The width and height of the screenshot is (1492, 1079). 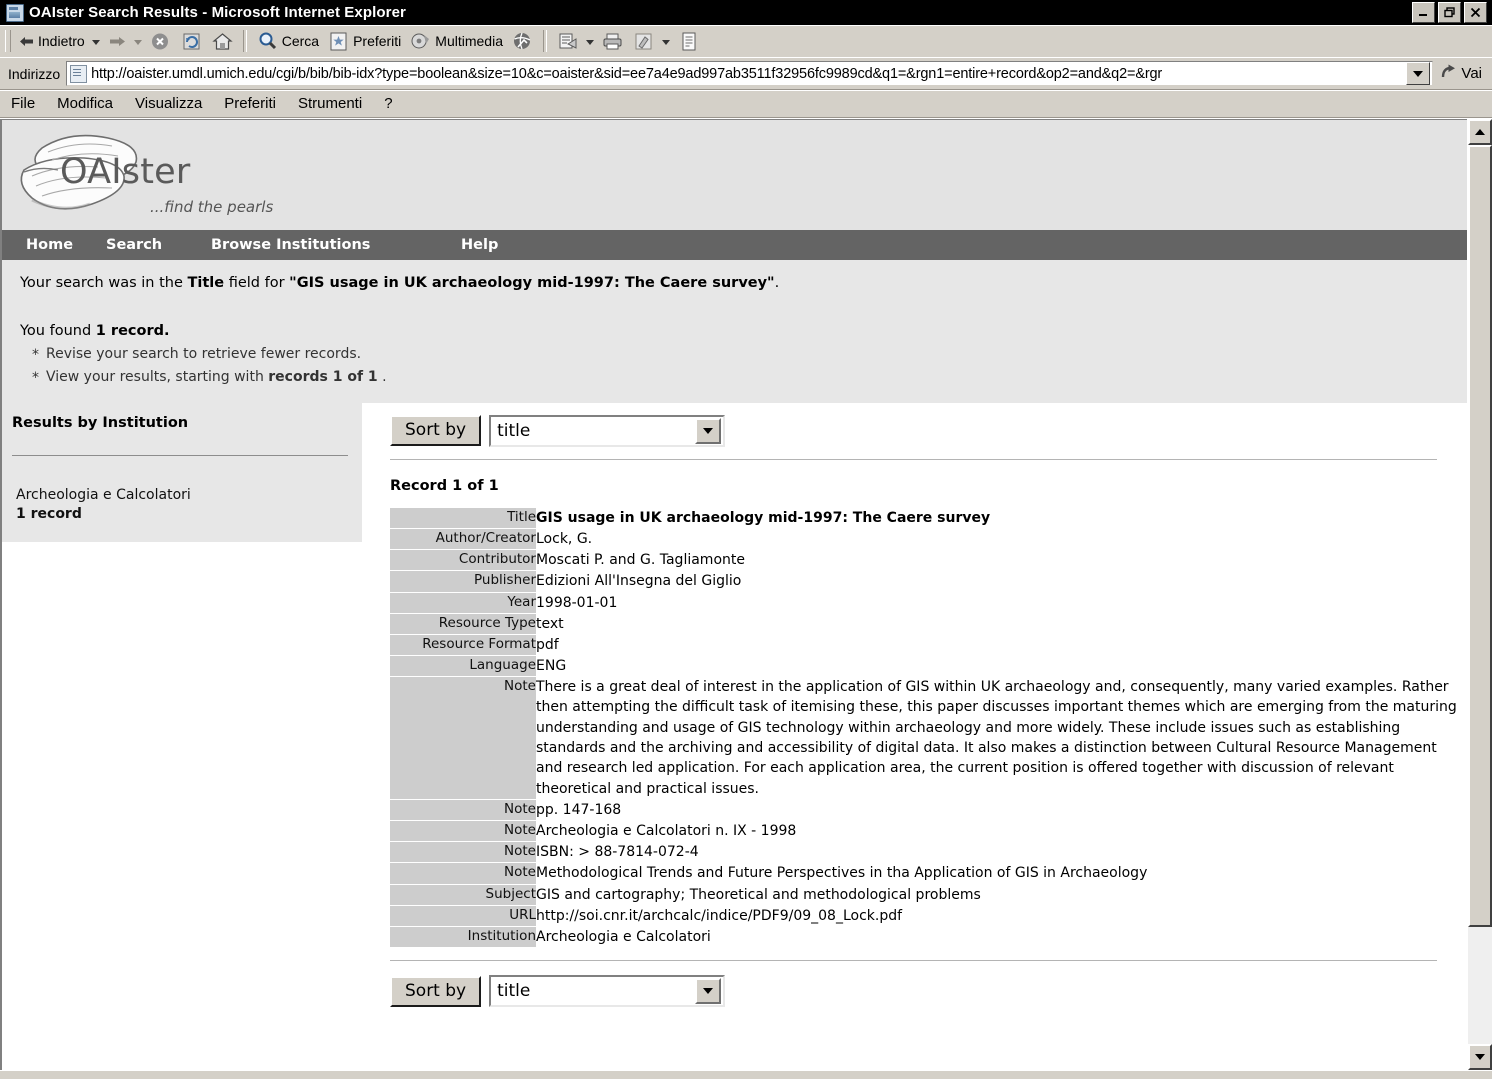 I want to click on sort-by-button-bottom: Sort by, so click(x=436, y=991).